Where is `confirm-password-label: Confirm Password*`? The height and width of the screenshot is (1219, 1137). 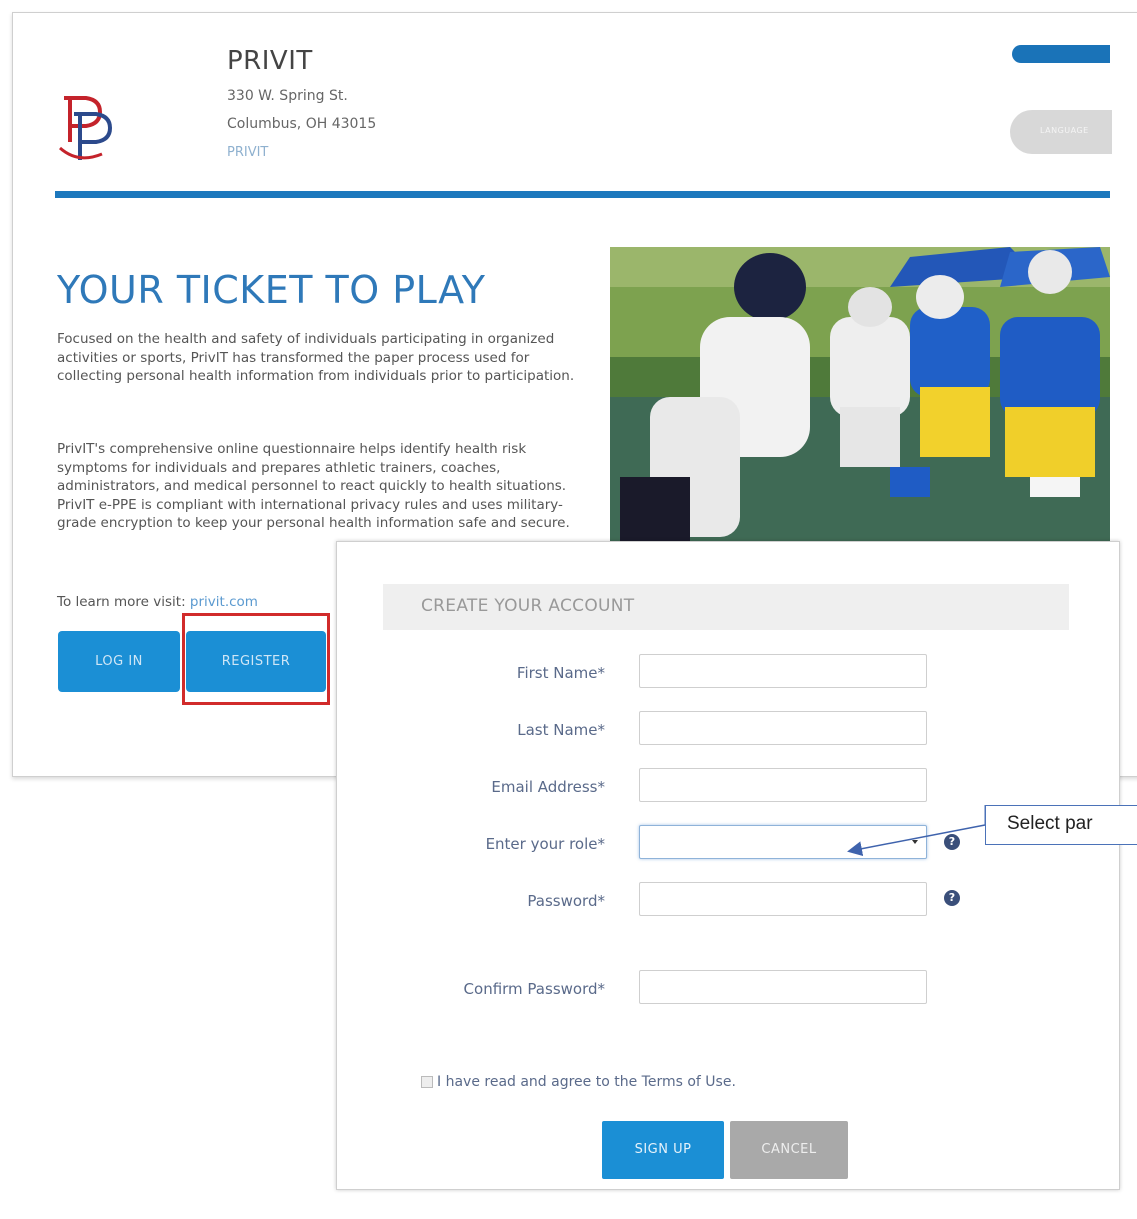
confirm-password-label: Confirm Password* is located at coordinates (534, 989).